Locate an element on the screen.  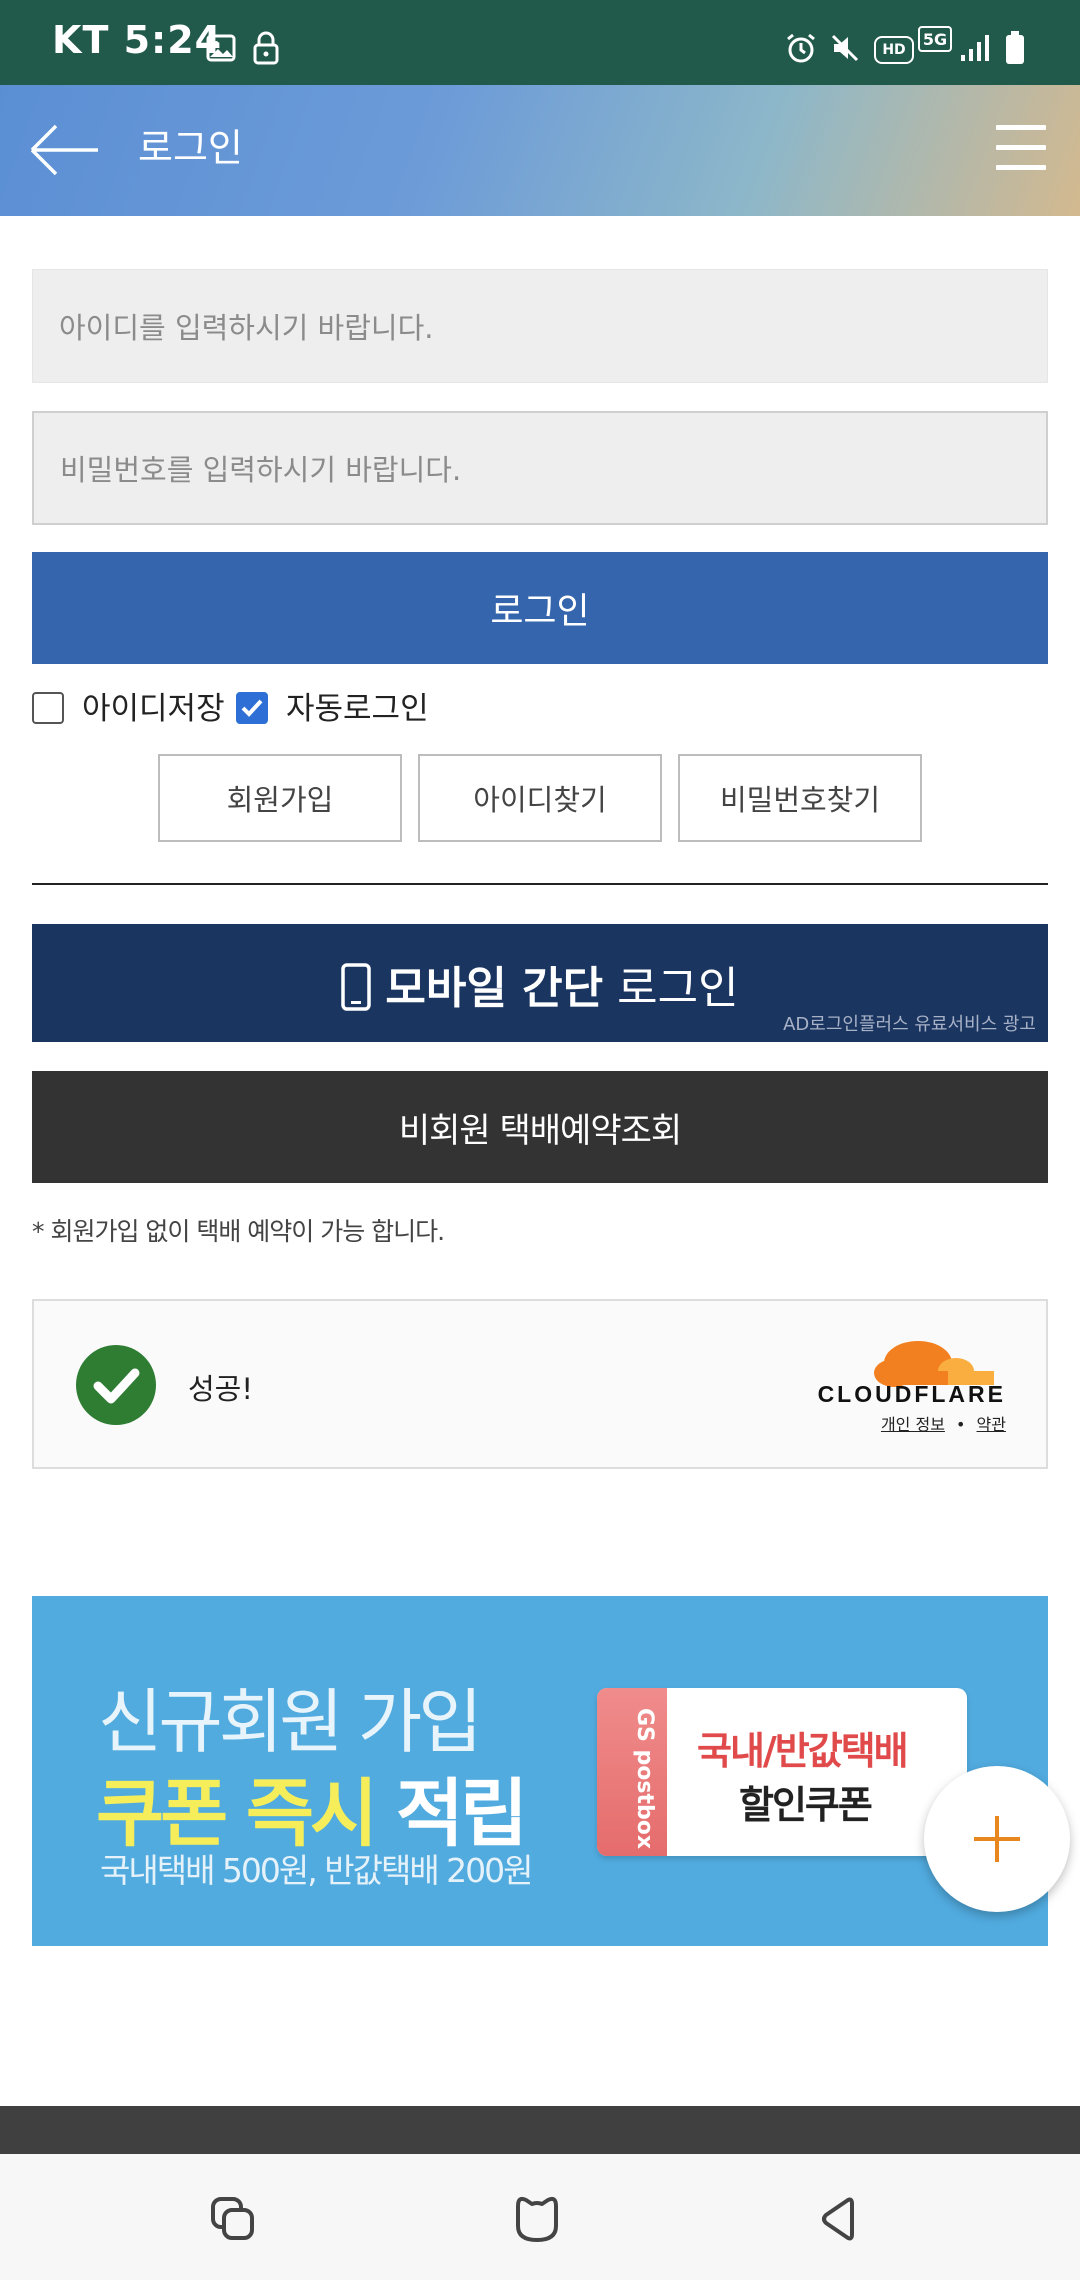
cloudflare-links: 개인 정보 • 약관 is located at coordinates (943, 1423).